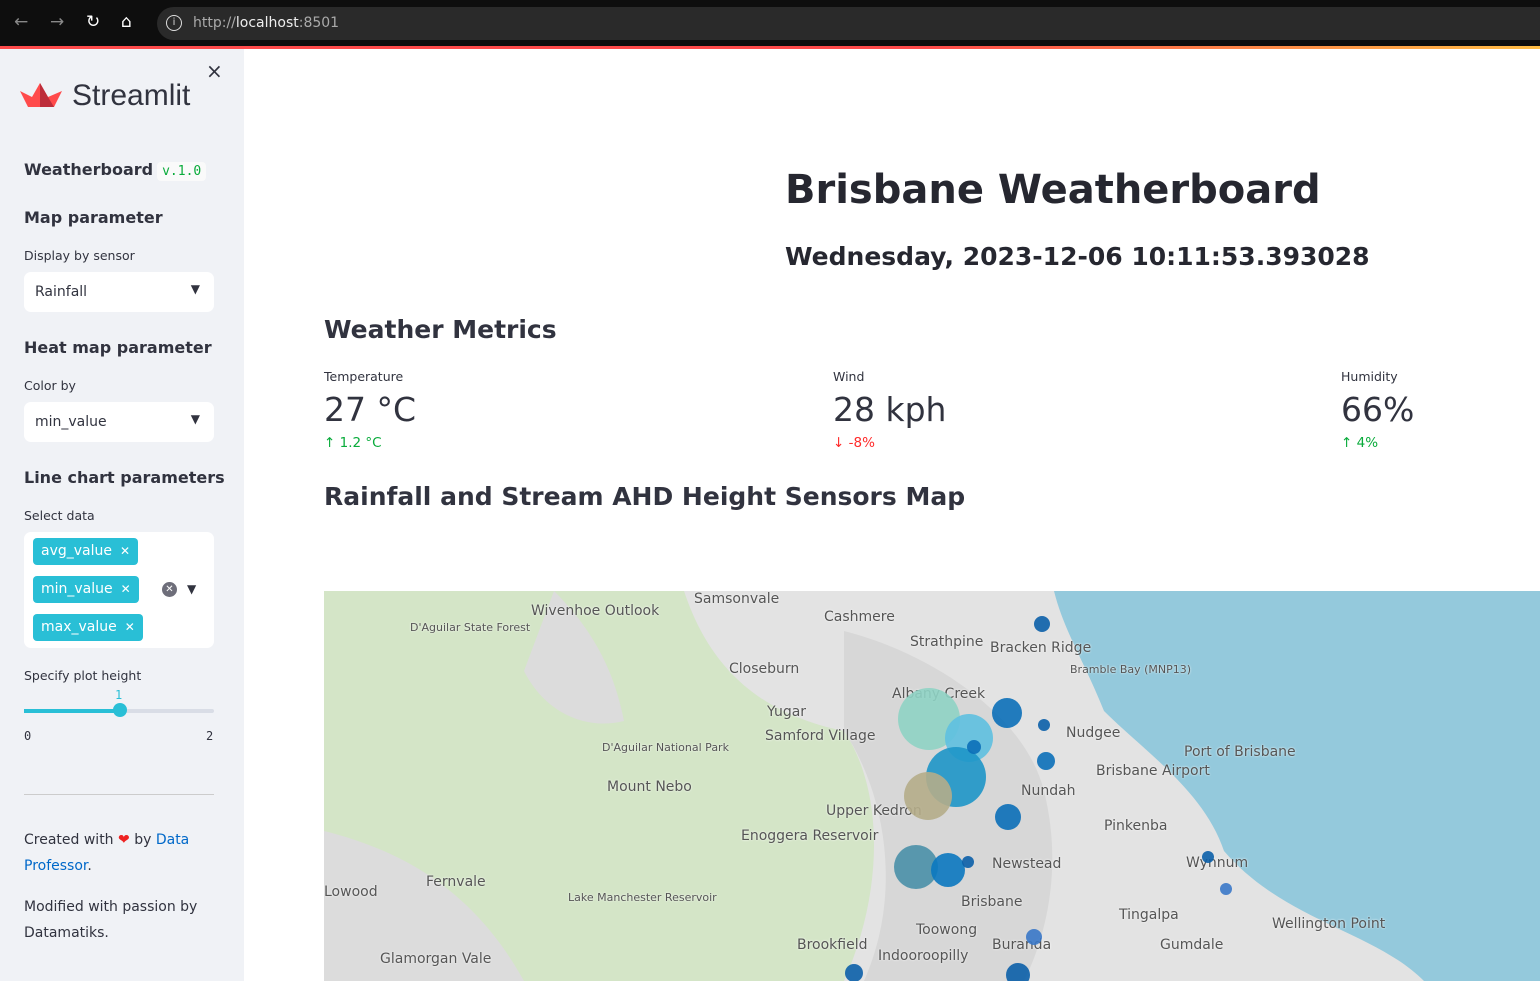 Image resolution: width=1540 pixels, height=981 pixels. Describe the element at coordinates (642, 897) in the screenshot. I see `map-place-label: Lake Manchester Reservoir` at that location.